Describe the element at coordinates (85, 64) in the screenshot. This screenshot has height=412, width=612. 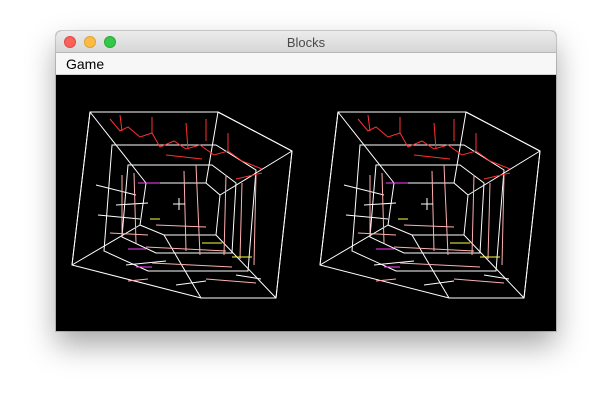
I see `menu-game: Game` at that location.